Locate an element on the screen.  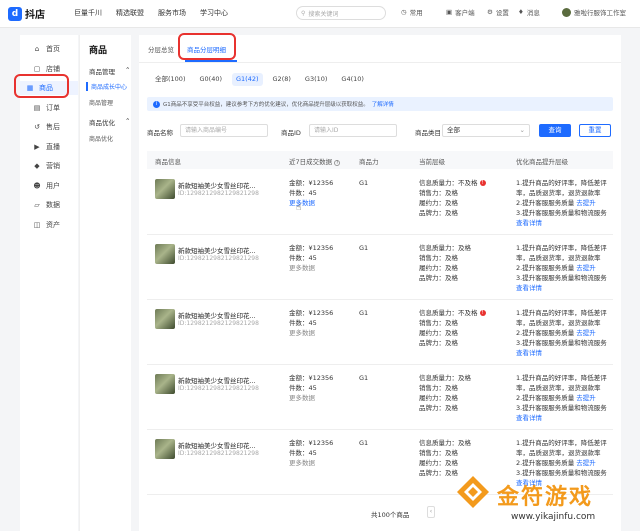
top-item-client: ▣ 客户端 is located at coordinates (460, 12).